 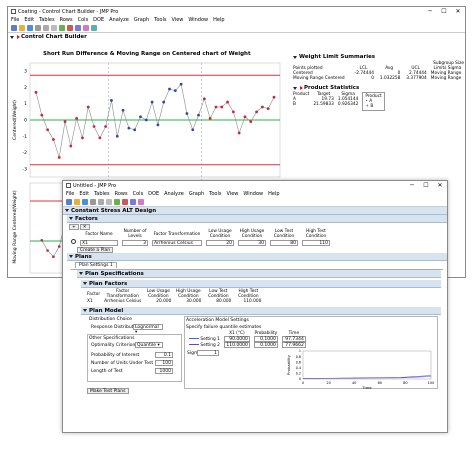 I want to click on tab-plan-settings-1: Plan Settings 1, so click(x=96, y=265).